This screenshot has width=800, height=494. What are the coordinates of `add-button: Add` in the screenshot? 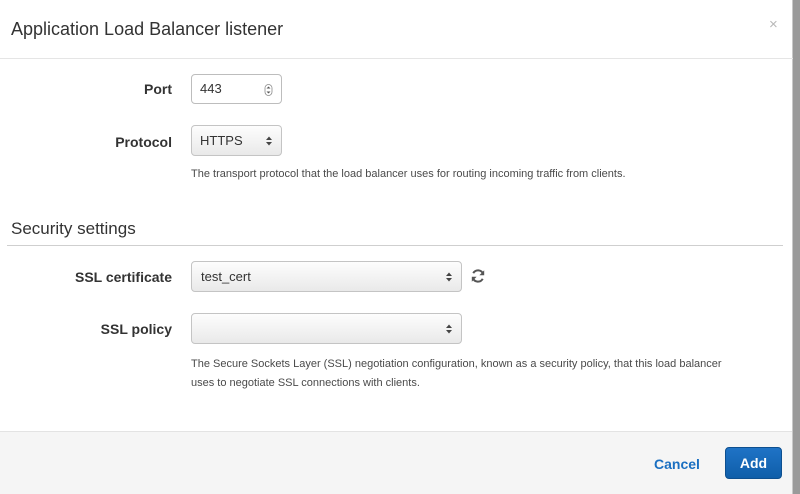 It's located at (753, 463).